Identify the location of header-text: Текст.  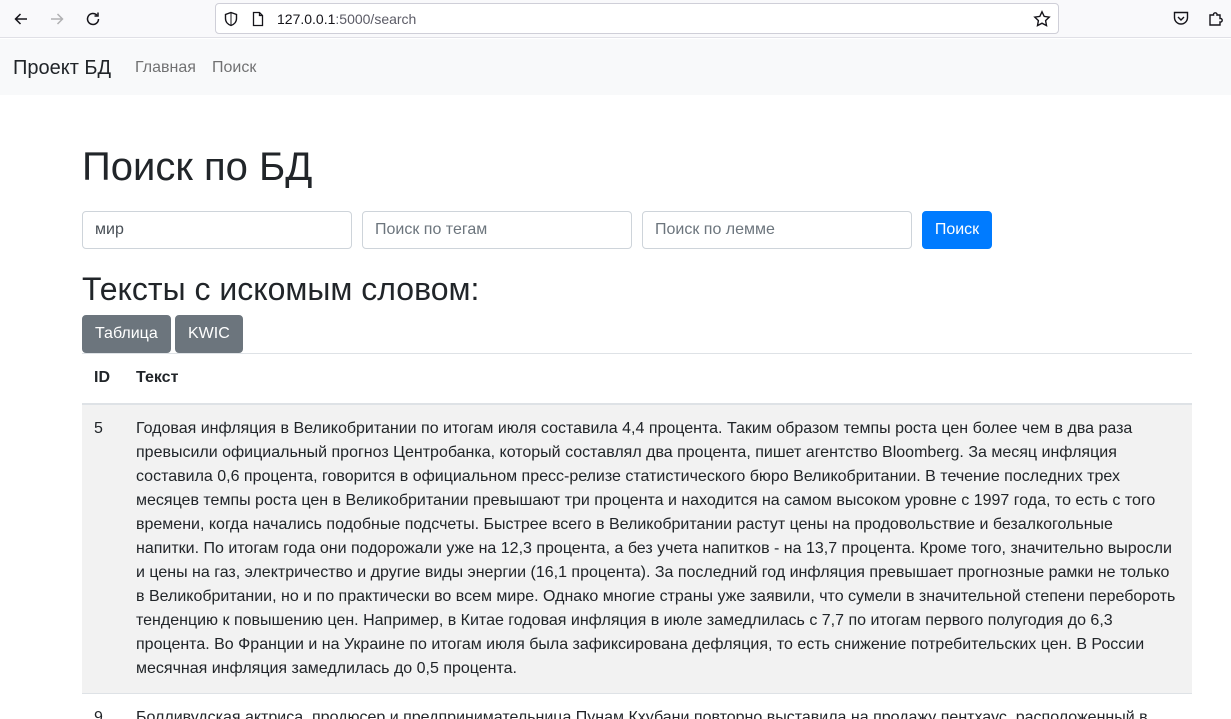
(658, 379).